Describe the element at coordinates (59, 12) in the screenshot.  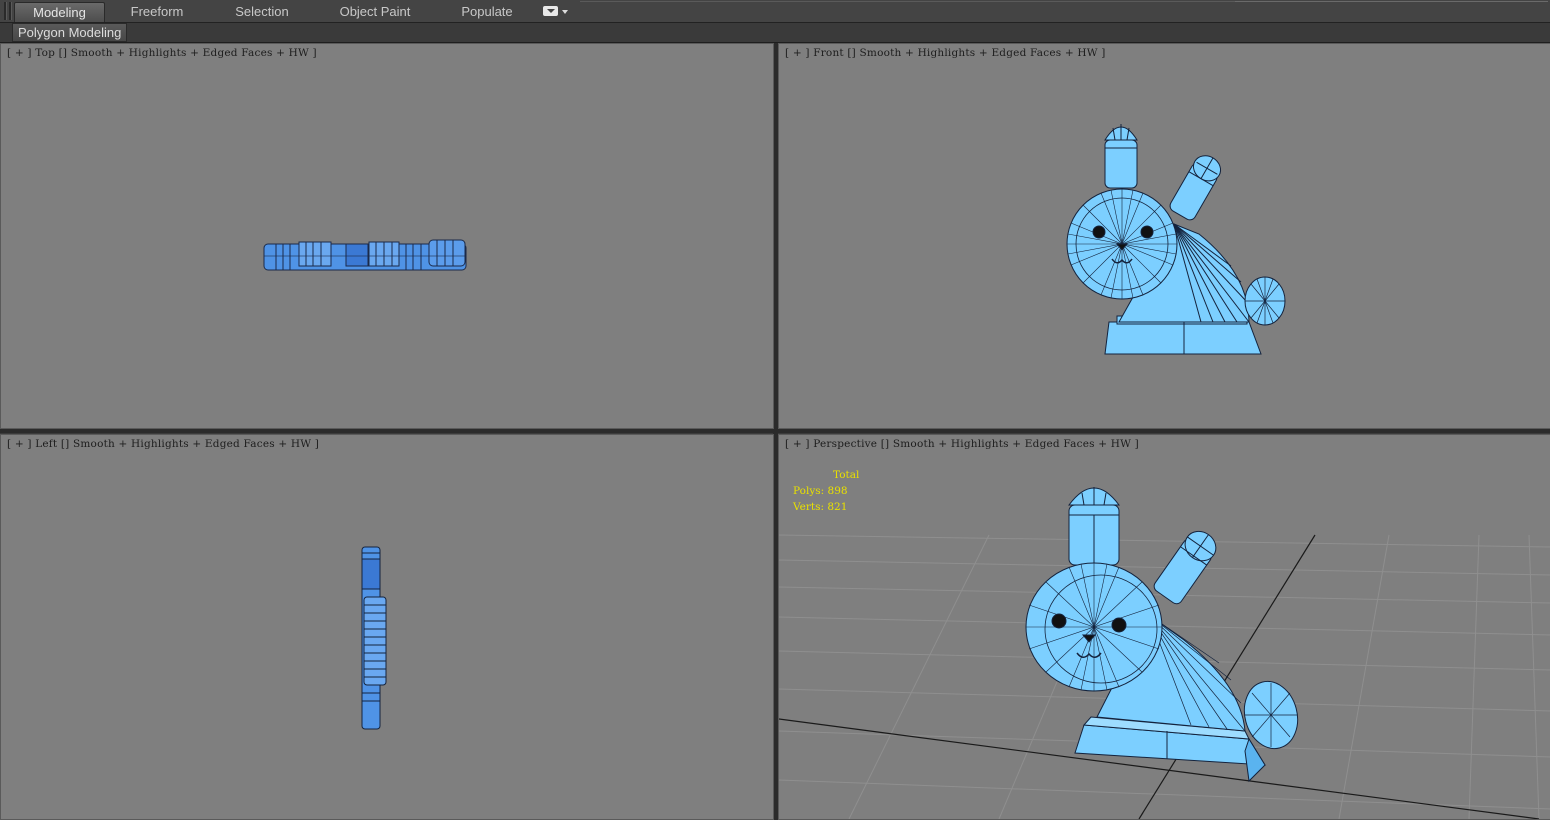
I see `tab-modeling: Modeling` at that location.